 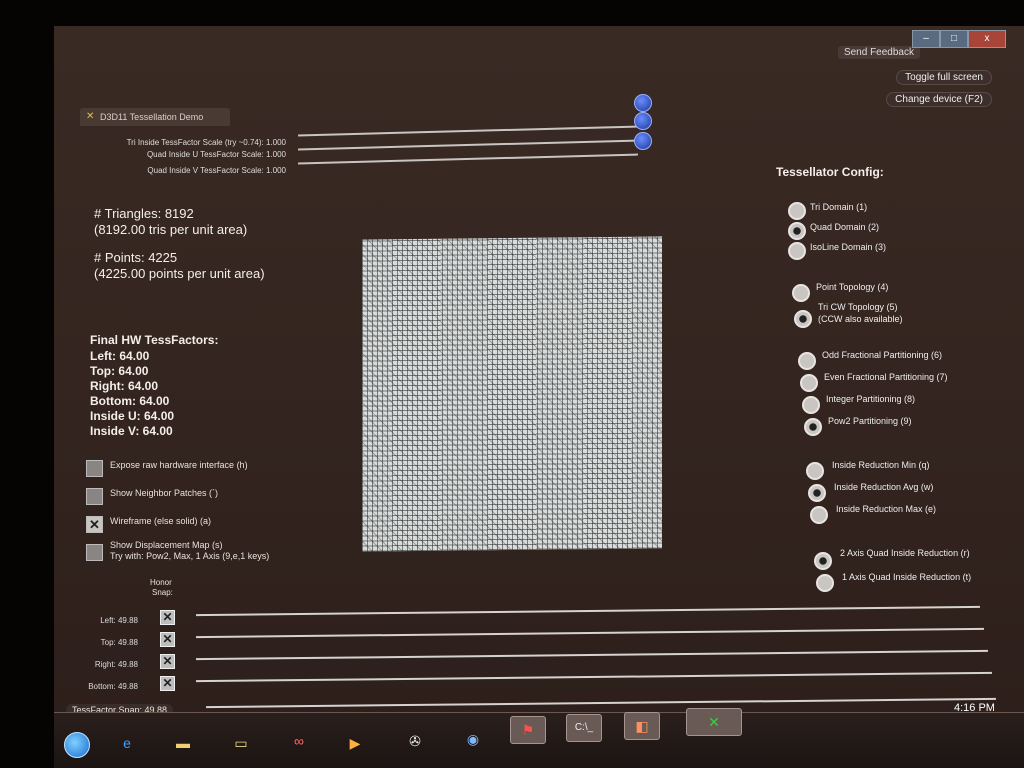 What do you see at coordinates (90, 116) in the screenshot?
I see `app-icon: ✕` at bounding box center [90, 116].